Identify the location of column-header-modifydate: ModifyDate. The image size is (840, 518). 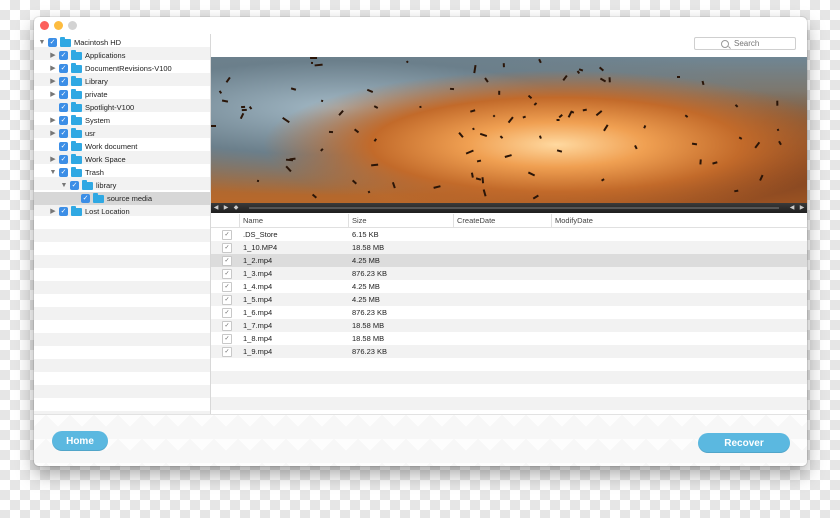
(603, 220).